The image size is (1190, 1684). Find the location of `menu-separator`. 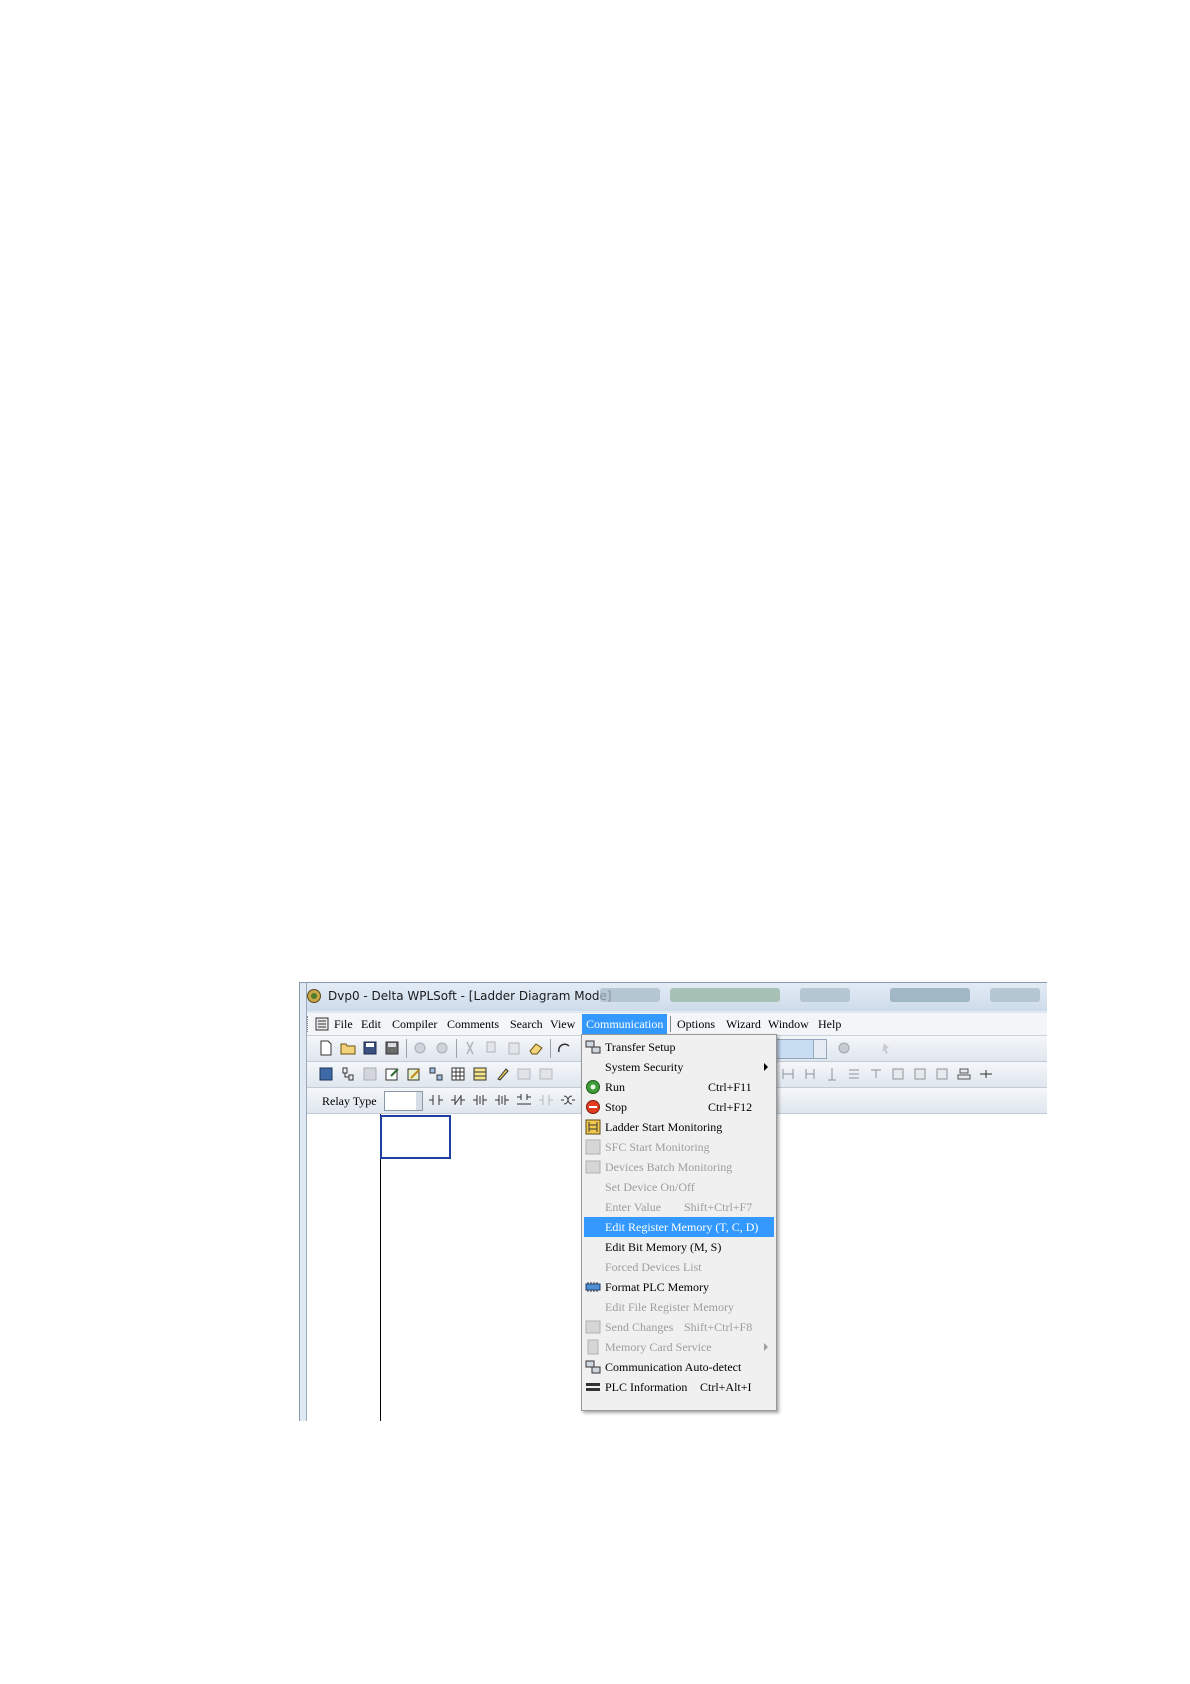

menu-separator is located at coordinates (670, 1024).